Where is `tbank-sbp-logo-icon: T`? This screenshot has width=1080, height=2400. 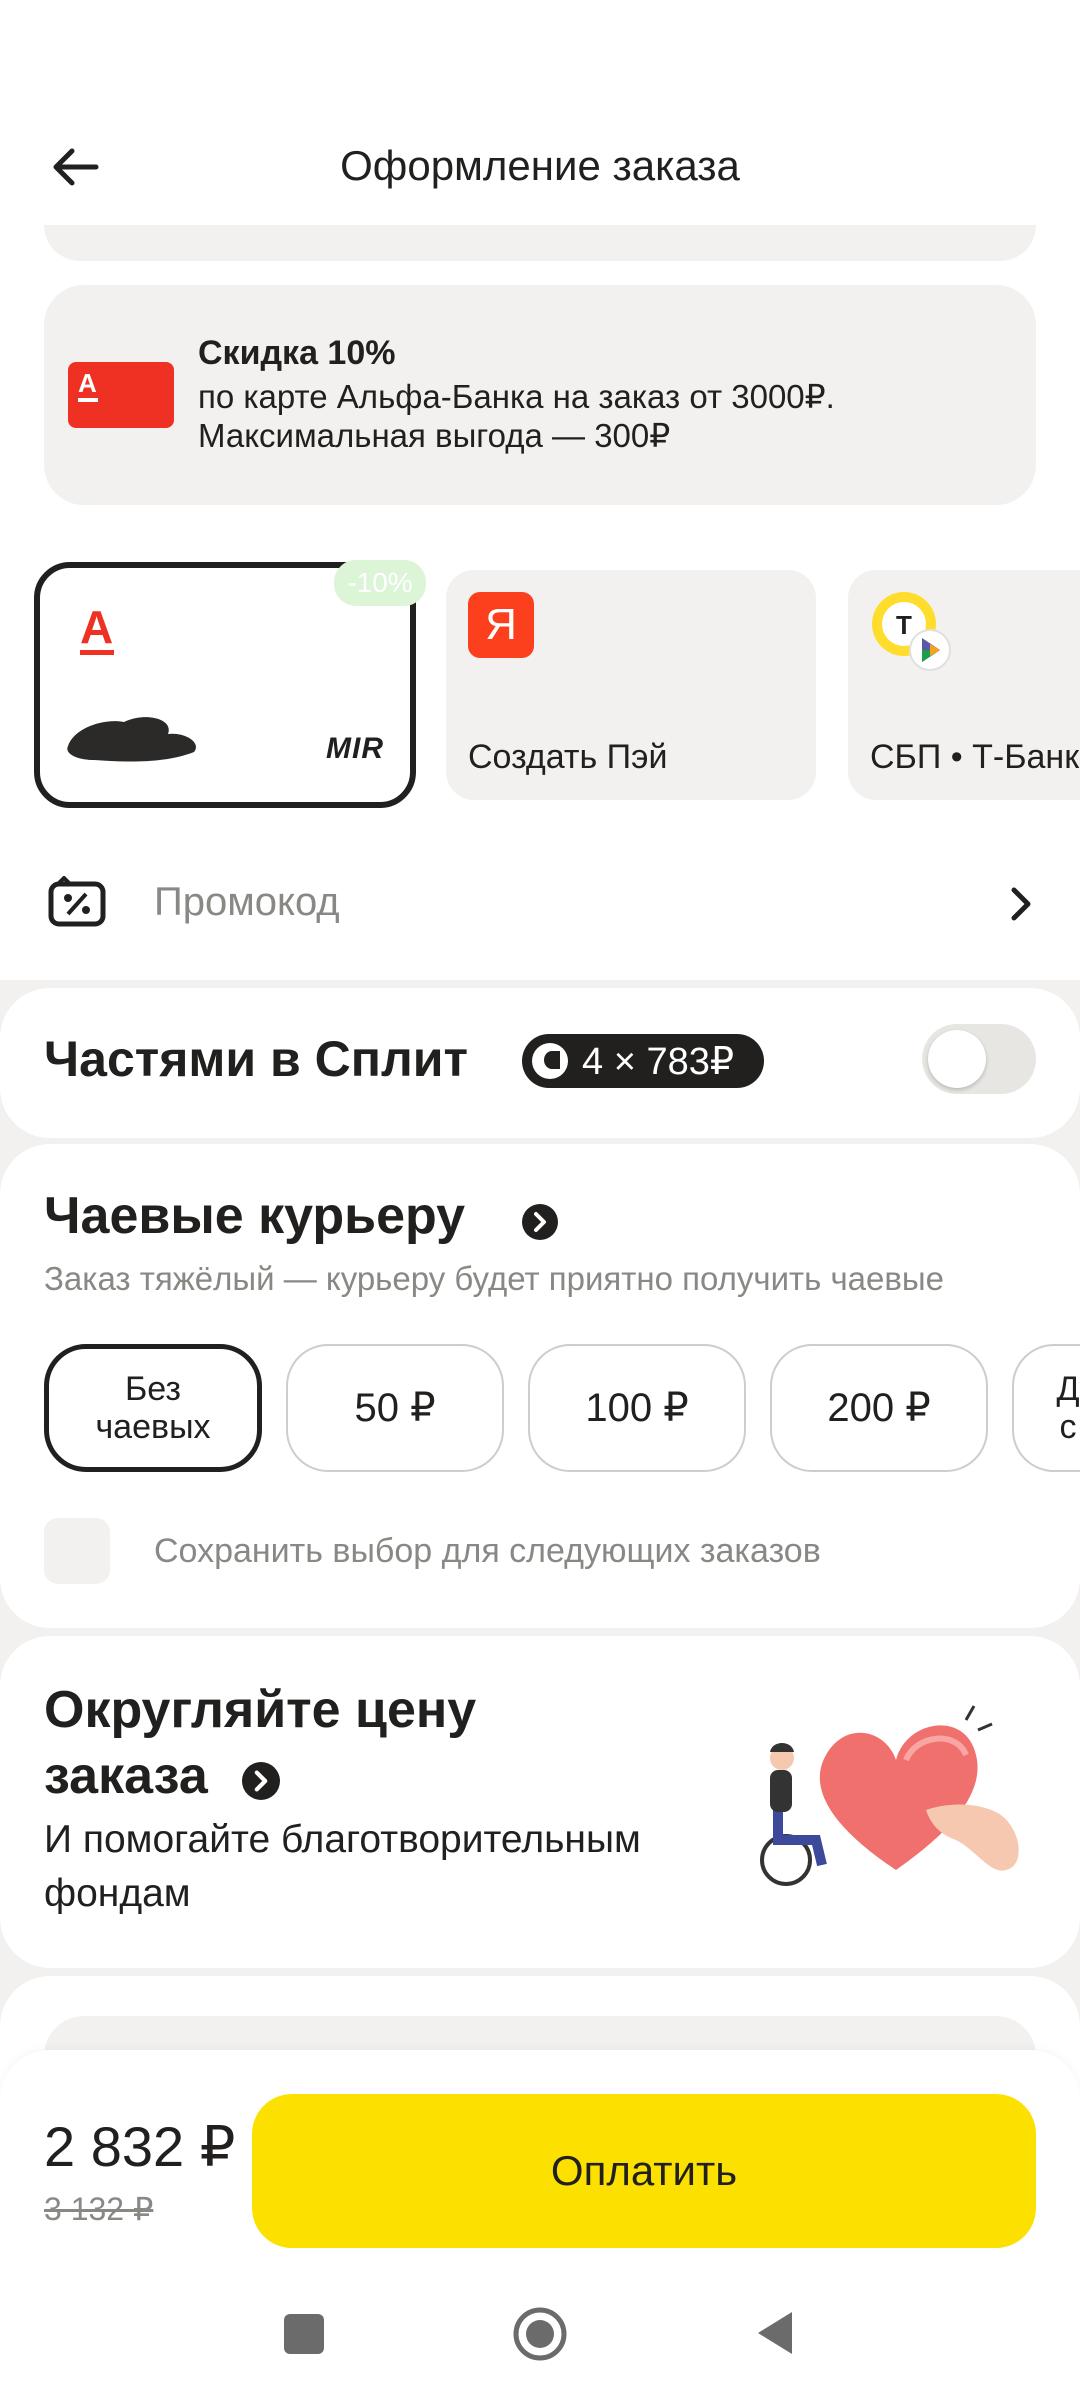 tbank-sbp-logo-icon: T is located at coordinates (911, 631).